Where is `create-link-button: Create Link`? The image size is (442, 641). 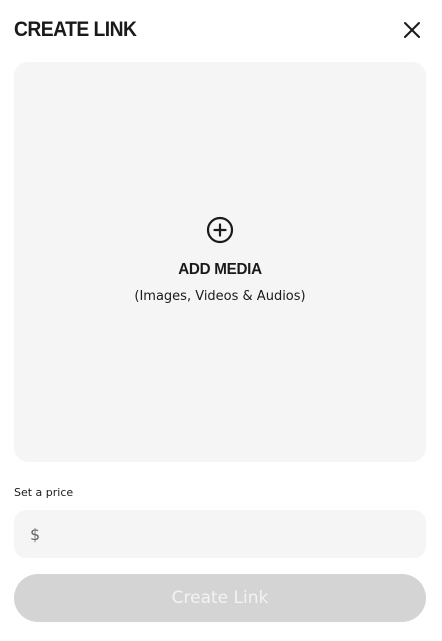
create-link-button: Create Link is located at coordinates (220, 598).